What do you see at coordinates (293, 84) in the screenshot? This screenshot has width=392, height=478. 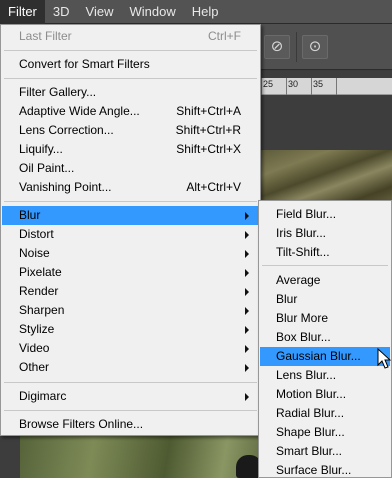 I see `ruler-label: 30` at bounding box center [293, 84].